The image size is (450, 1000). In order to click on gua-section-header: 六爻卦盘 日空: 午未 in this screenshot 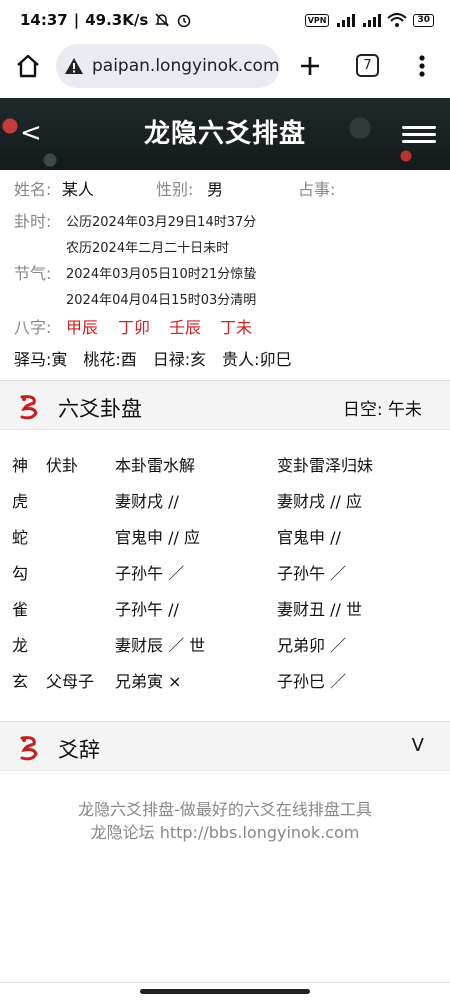, I will do `click(225, 405)`.